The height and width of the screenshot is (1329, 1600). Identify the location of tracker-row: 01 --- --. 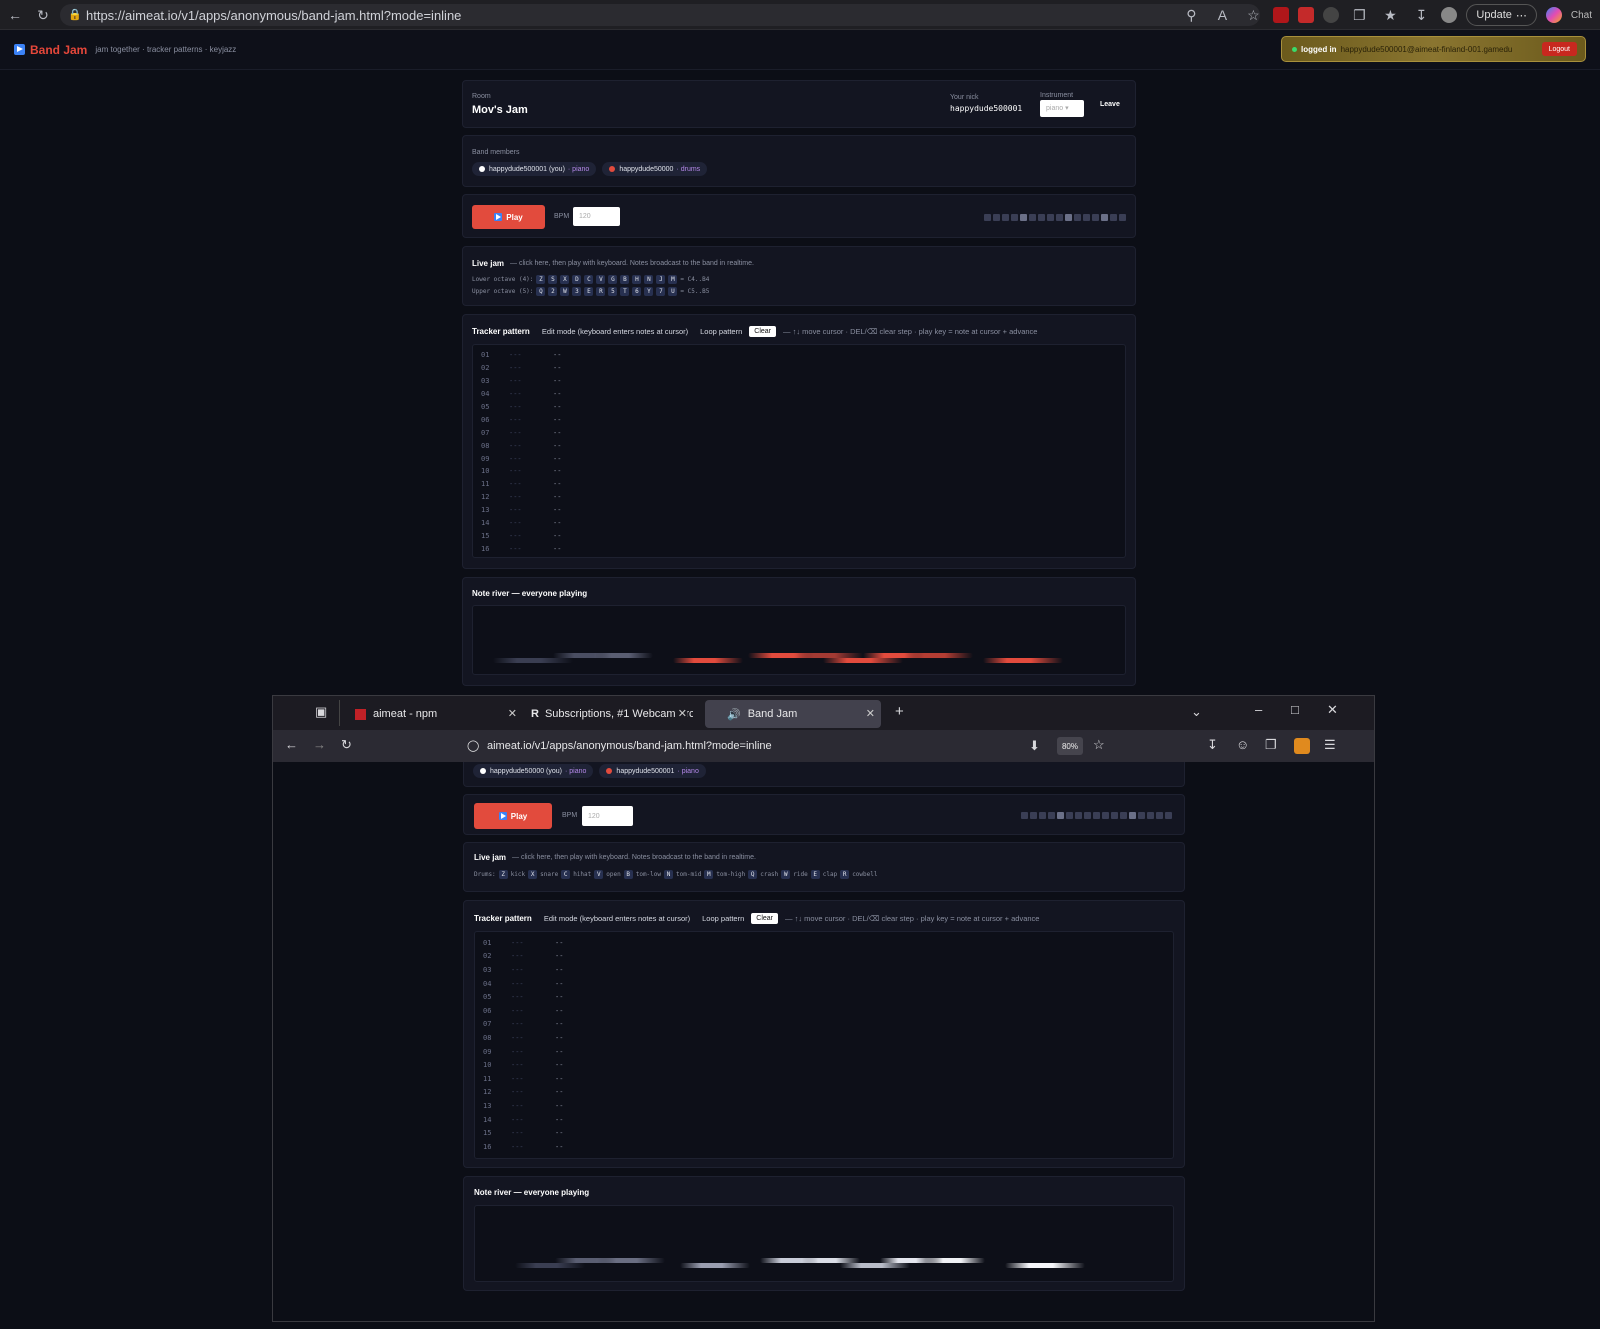
(799, 355).